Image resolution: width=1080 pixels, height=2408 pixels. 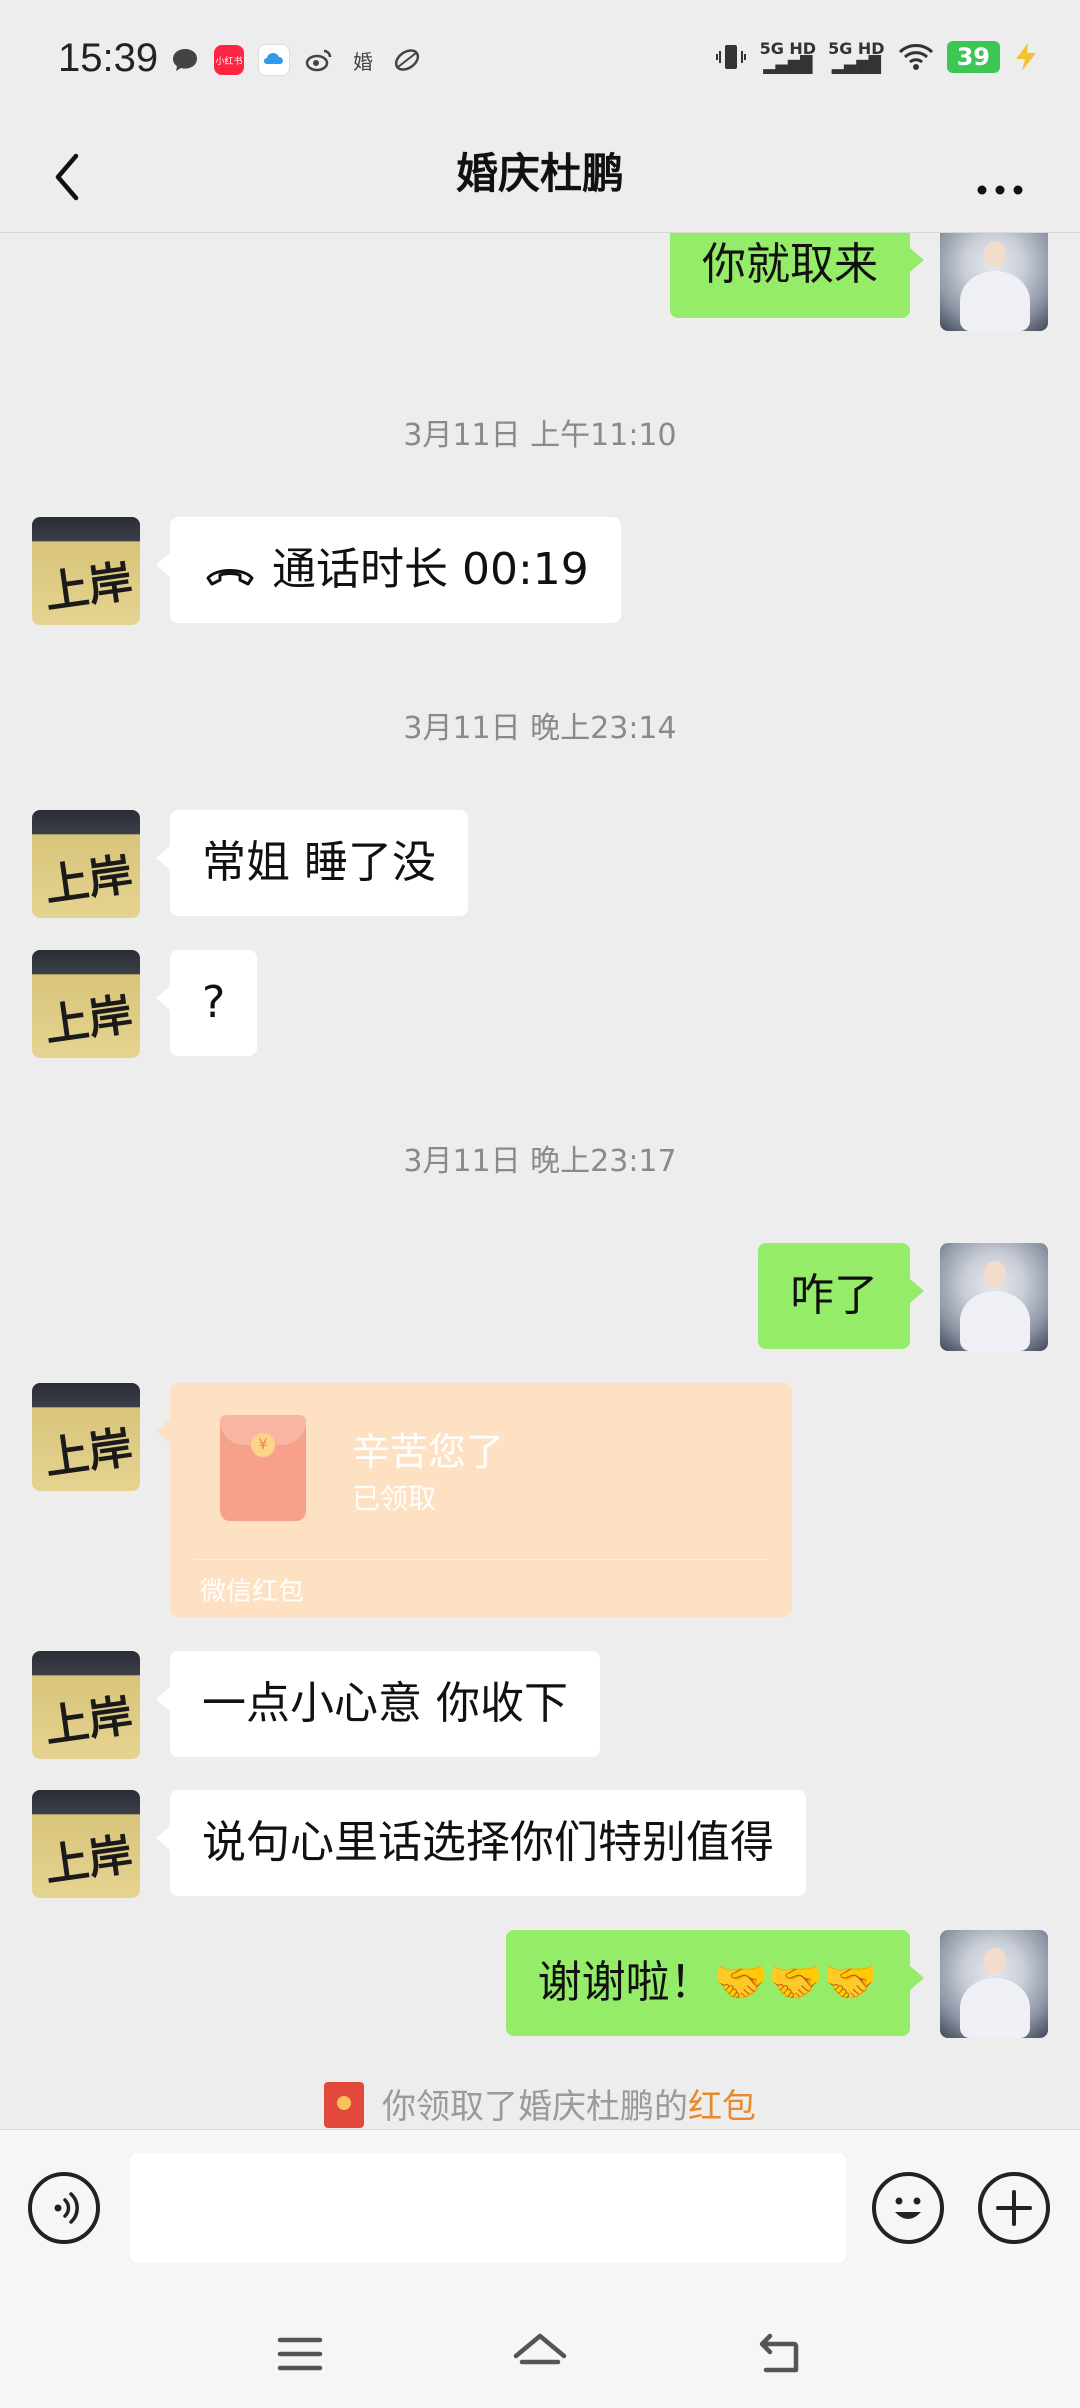 I want to click on message-bubble-sent: 咋了, so click(x=841, y=1296).